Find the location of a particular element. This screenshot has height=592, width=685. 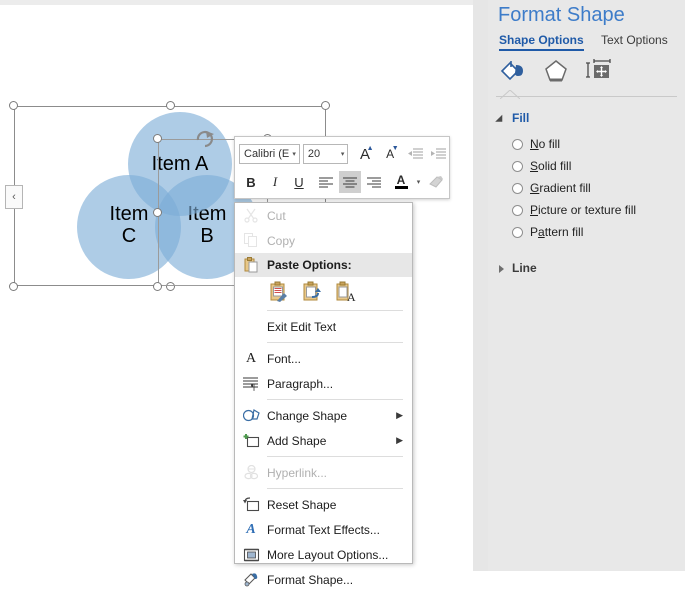

align-left-button is located at coordinates (326, 182).